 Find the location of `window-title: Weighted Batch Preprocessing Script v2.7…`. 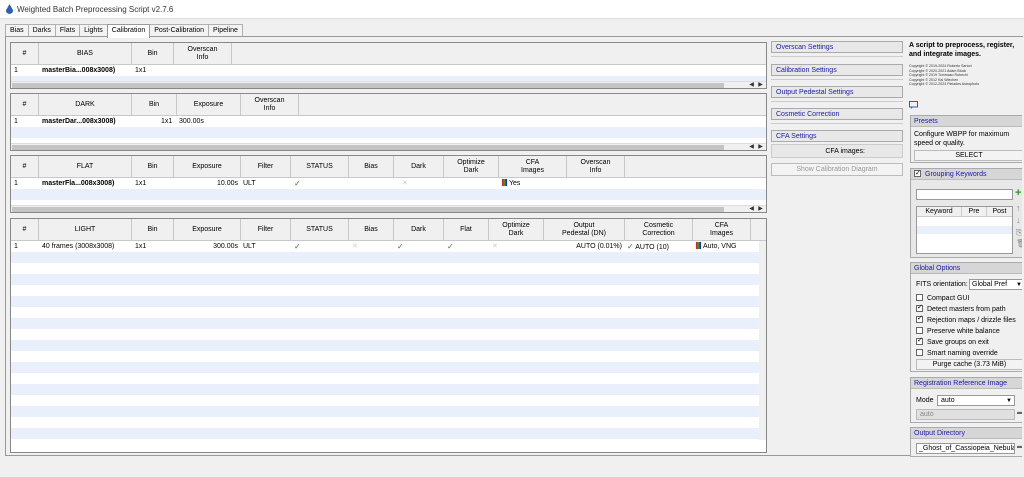

window-title: Weighted Batch Preprocessing Script v2.7… is located at coordinates (95, 9).